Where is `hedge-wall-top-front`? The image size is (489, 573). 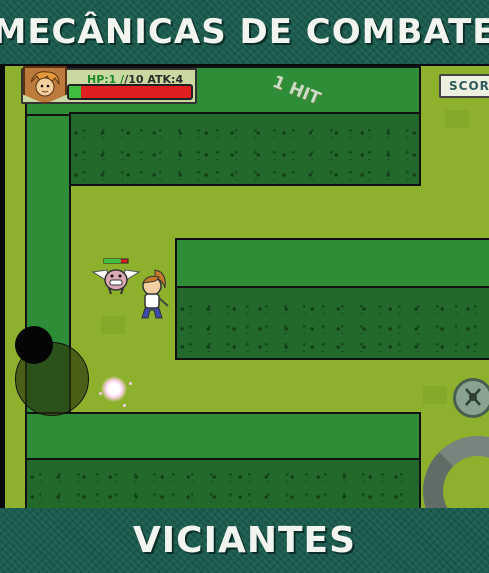 hedge-wall-top-front is located at coordinates (245, 149).